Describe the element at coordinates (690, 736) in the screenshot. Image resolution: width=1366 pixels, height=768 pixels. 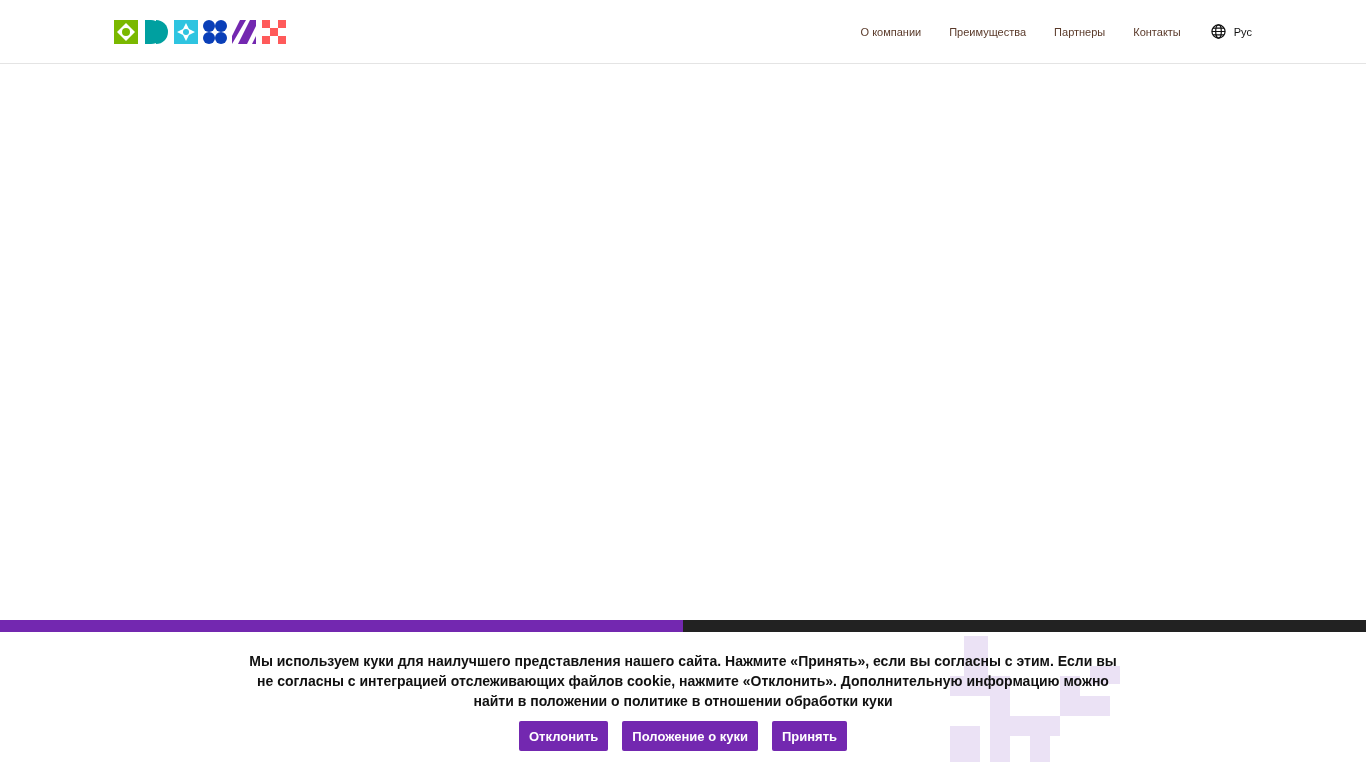
I see `cookie-button: Положение о куки` at that location.